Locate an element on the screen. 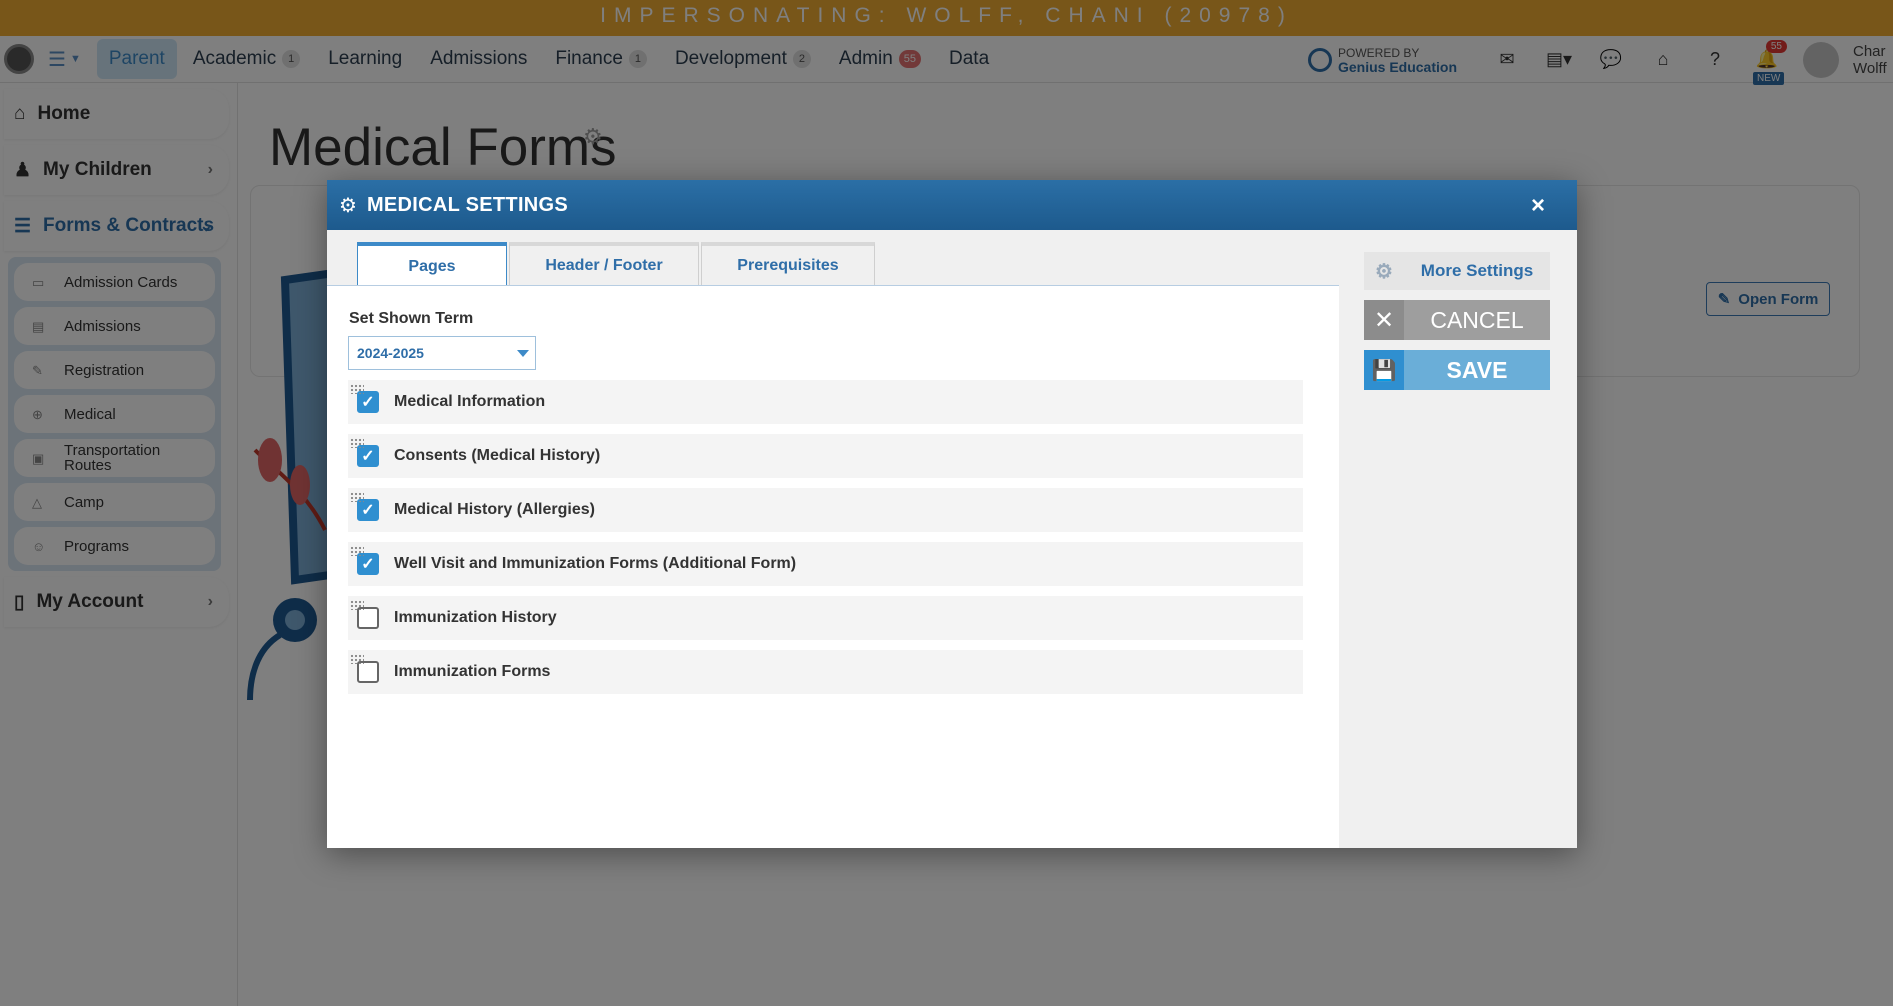  modal-title: MEDICAL SETTINGS is located at coordinates (467, 204).